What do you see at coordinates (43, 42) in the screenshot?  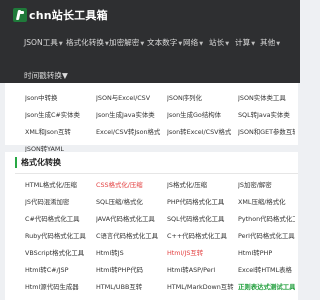 I see `nav-item-json: JSON工具▼` at bounding box center [43, 42].